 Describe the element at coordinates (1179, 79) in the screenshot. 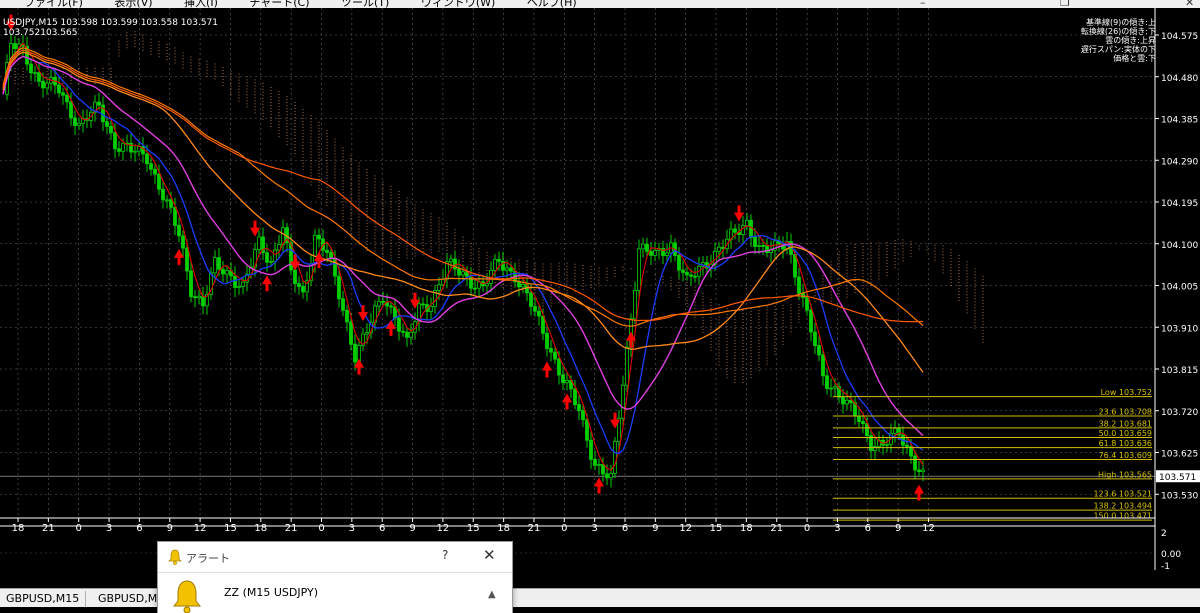

I see `price-tick-label: 104.480` at that location.